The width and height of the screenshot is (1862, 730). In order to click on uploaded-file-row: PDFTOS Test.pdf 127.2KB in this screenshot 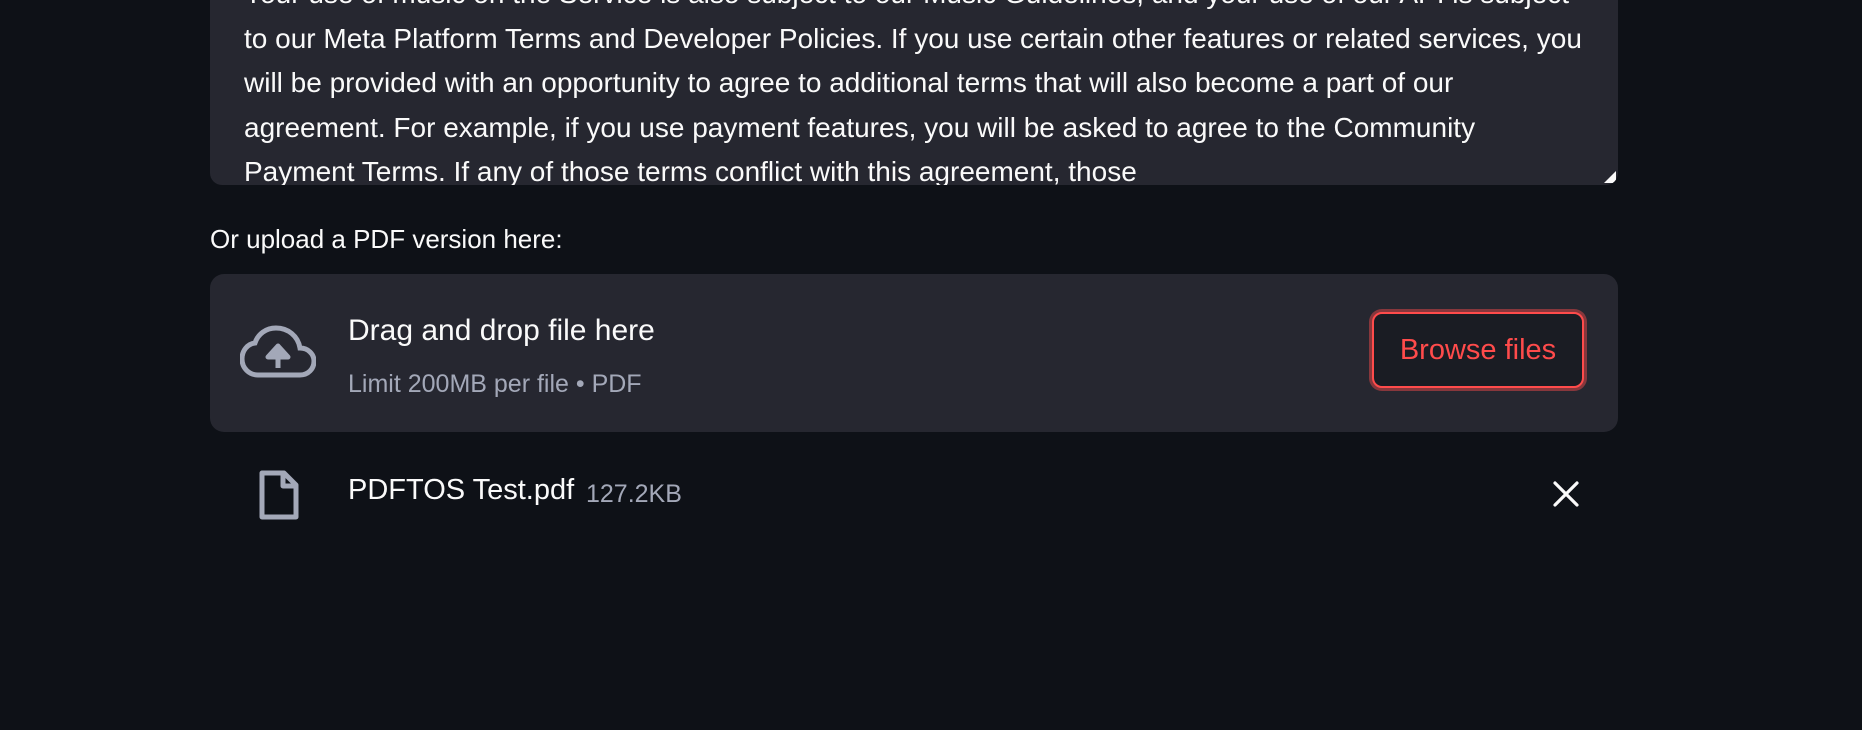, I will do `click(914, 495)`.